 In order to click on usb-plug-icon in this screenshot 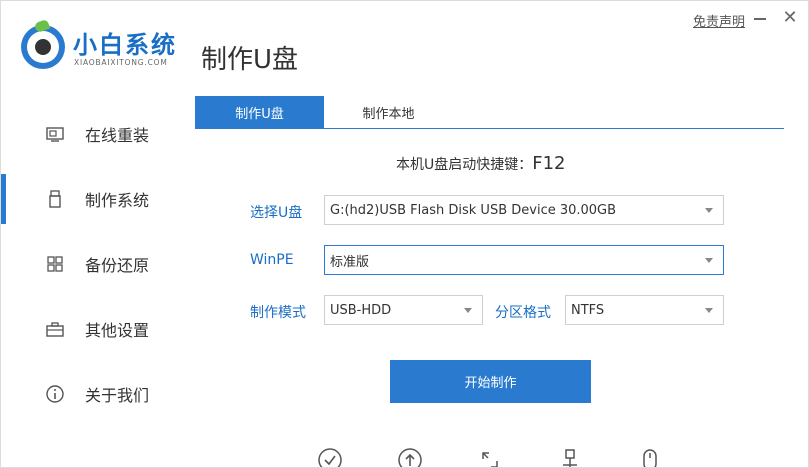, I will do `click(570, 458)`.